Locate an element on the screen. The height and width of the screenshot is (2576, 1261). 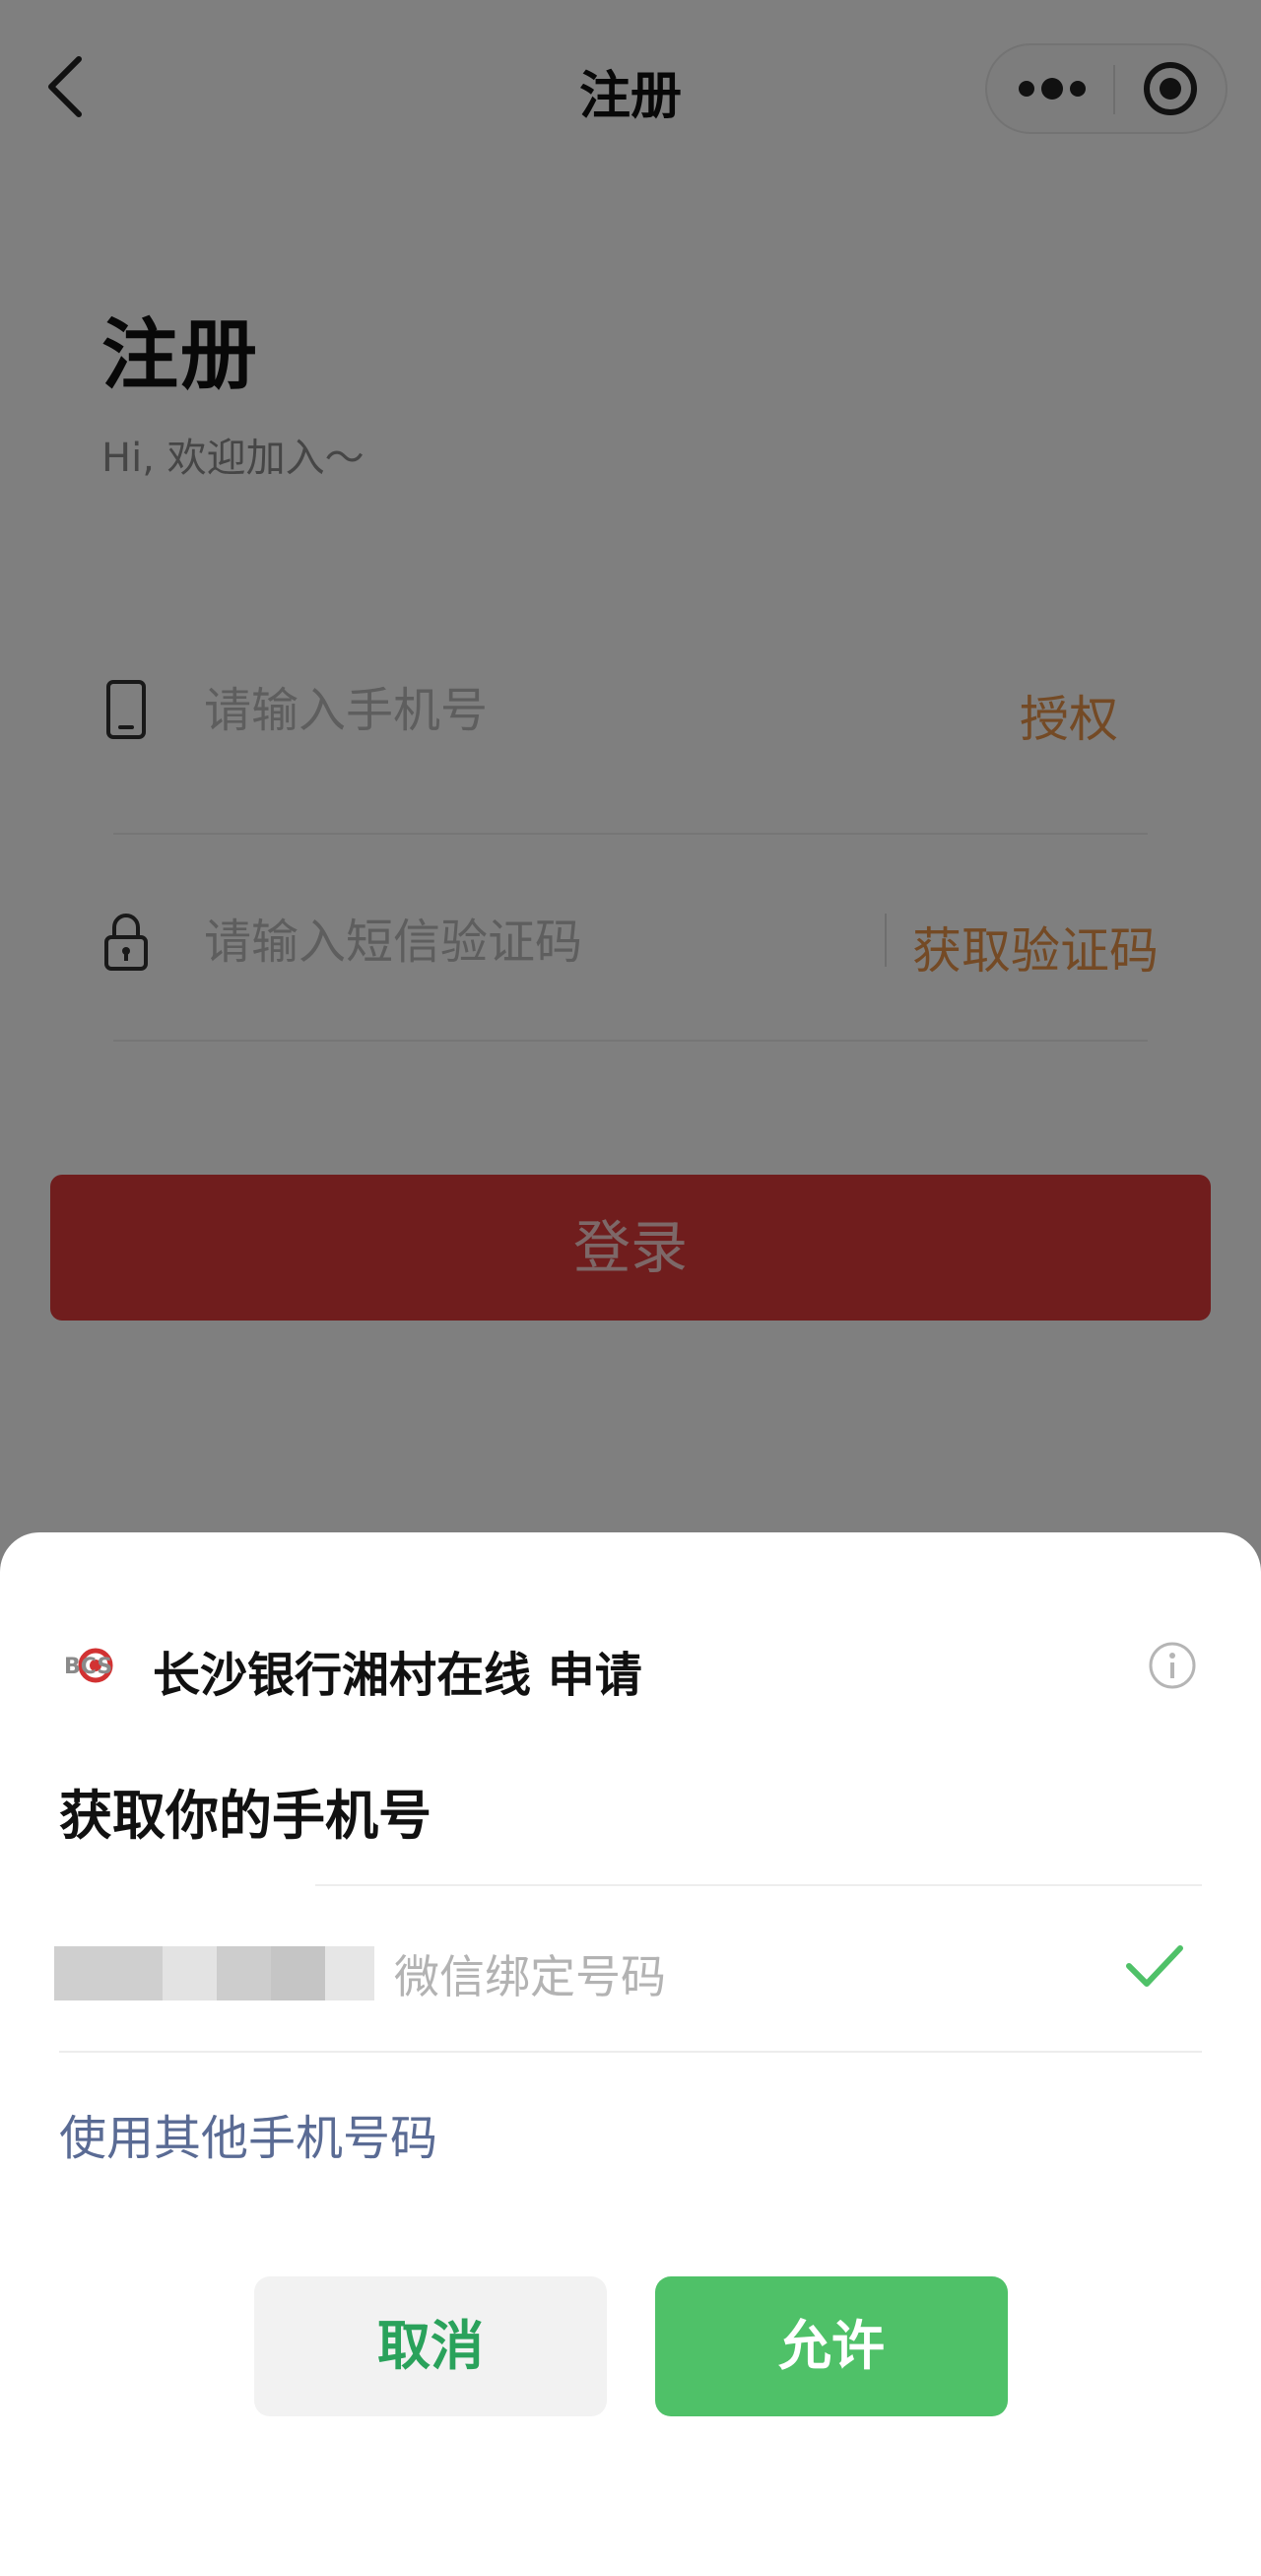
app-logo: BCS is located at coordinates (95, 1665).